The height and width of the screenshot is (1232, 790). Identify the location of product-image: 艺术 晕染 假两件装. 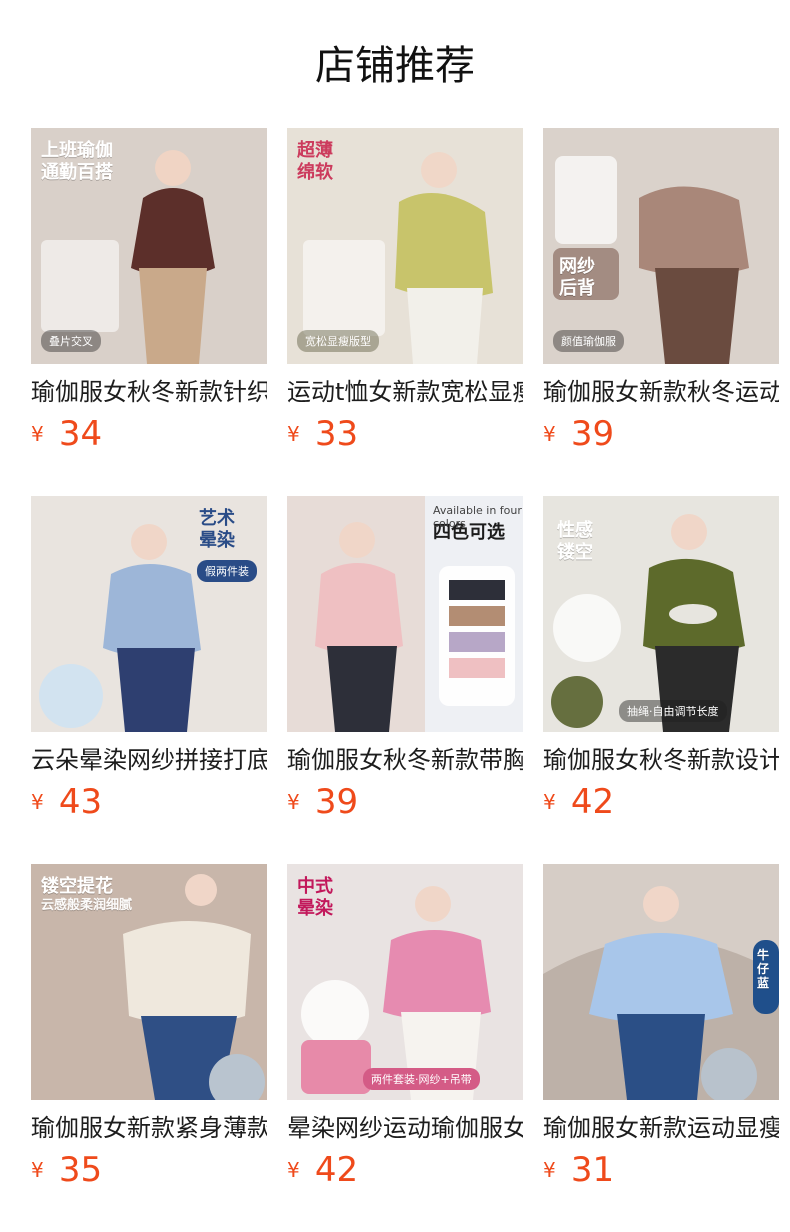
(149, 614).